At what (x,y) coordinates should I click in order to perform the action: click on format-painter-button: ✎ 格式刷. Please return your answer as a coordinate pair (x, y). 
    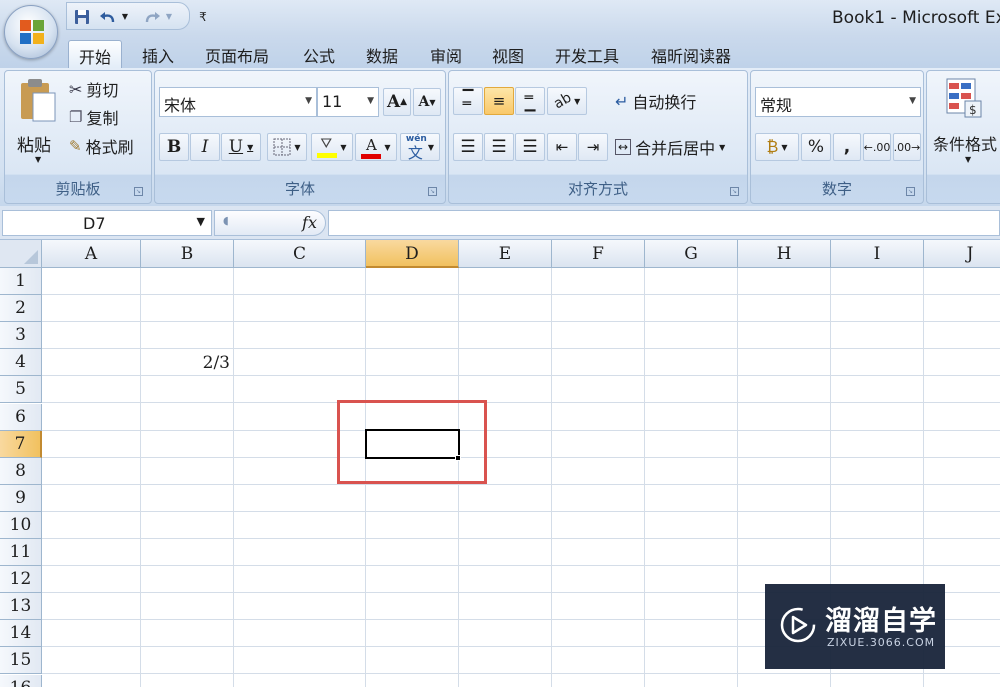
    Looking at the image, I should click on (101, 146).